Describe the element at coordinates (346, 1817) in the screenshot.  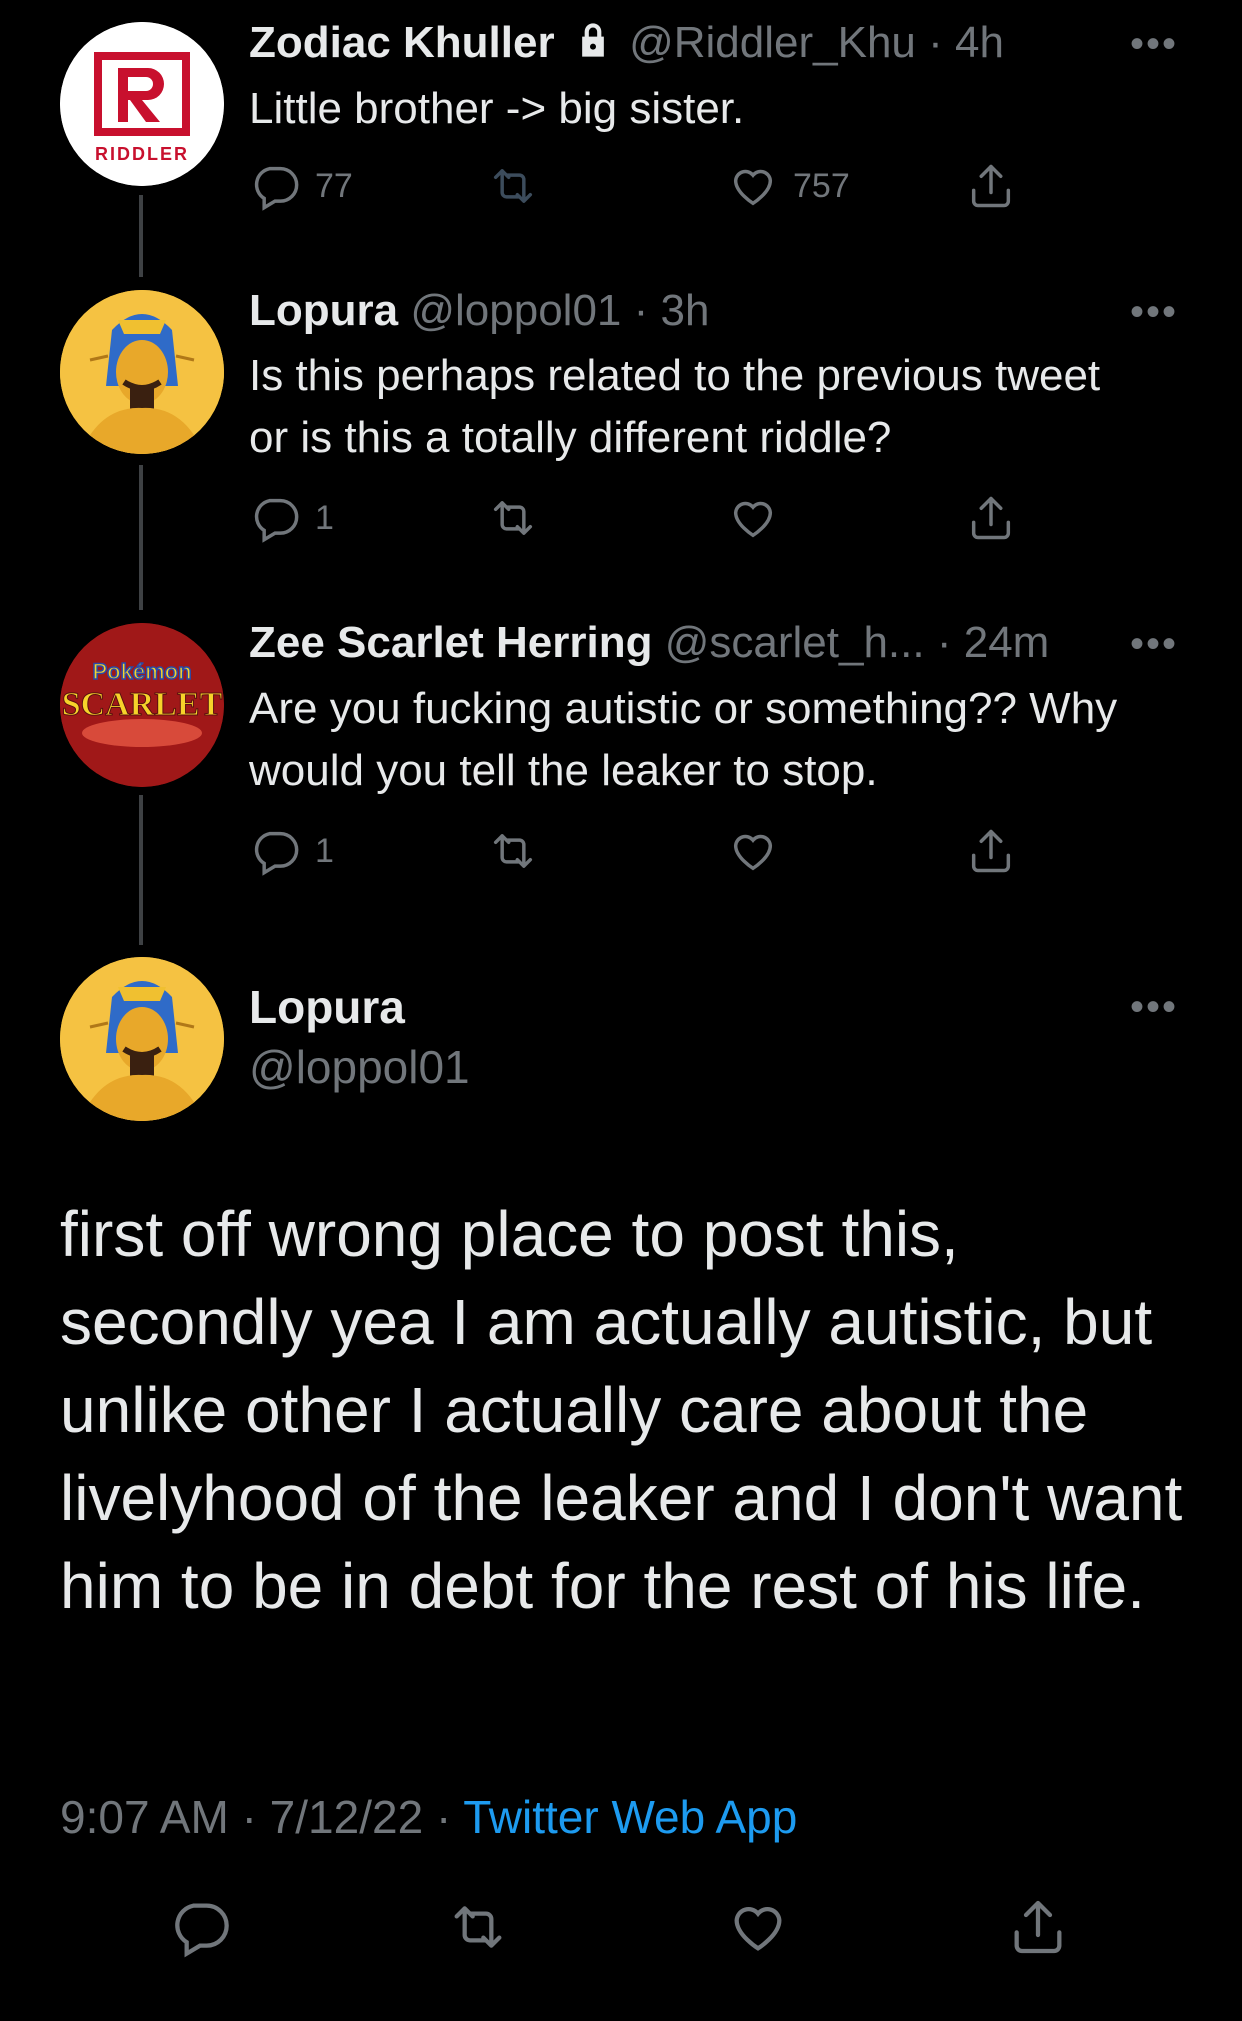
I see `date: 7/12/22` at that location.